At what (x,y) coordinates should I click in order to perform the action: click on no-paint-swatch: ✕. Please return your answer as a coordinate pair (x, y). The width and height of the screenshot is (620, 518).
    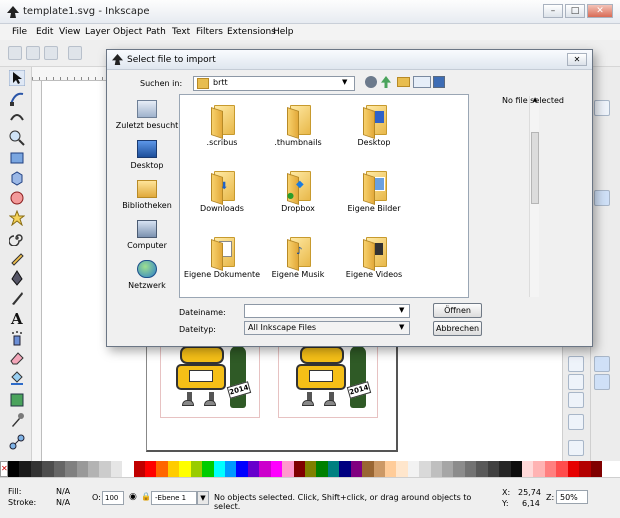
    Looking at the image, I should click on (4, 469).